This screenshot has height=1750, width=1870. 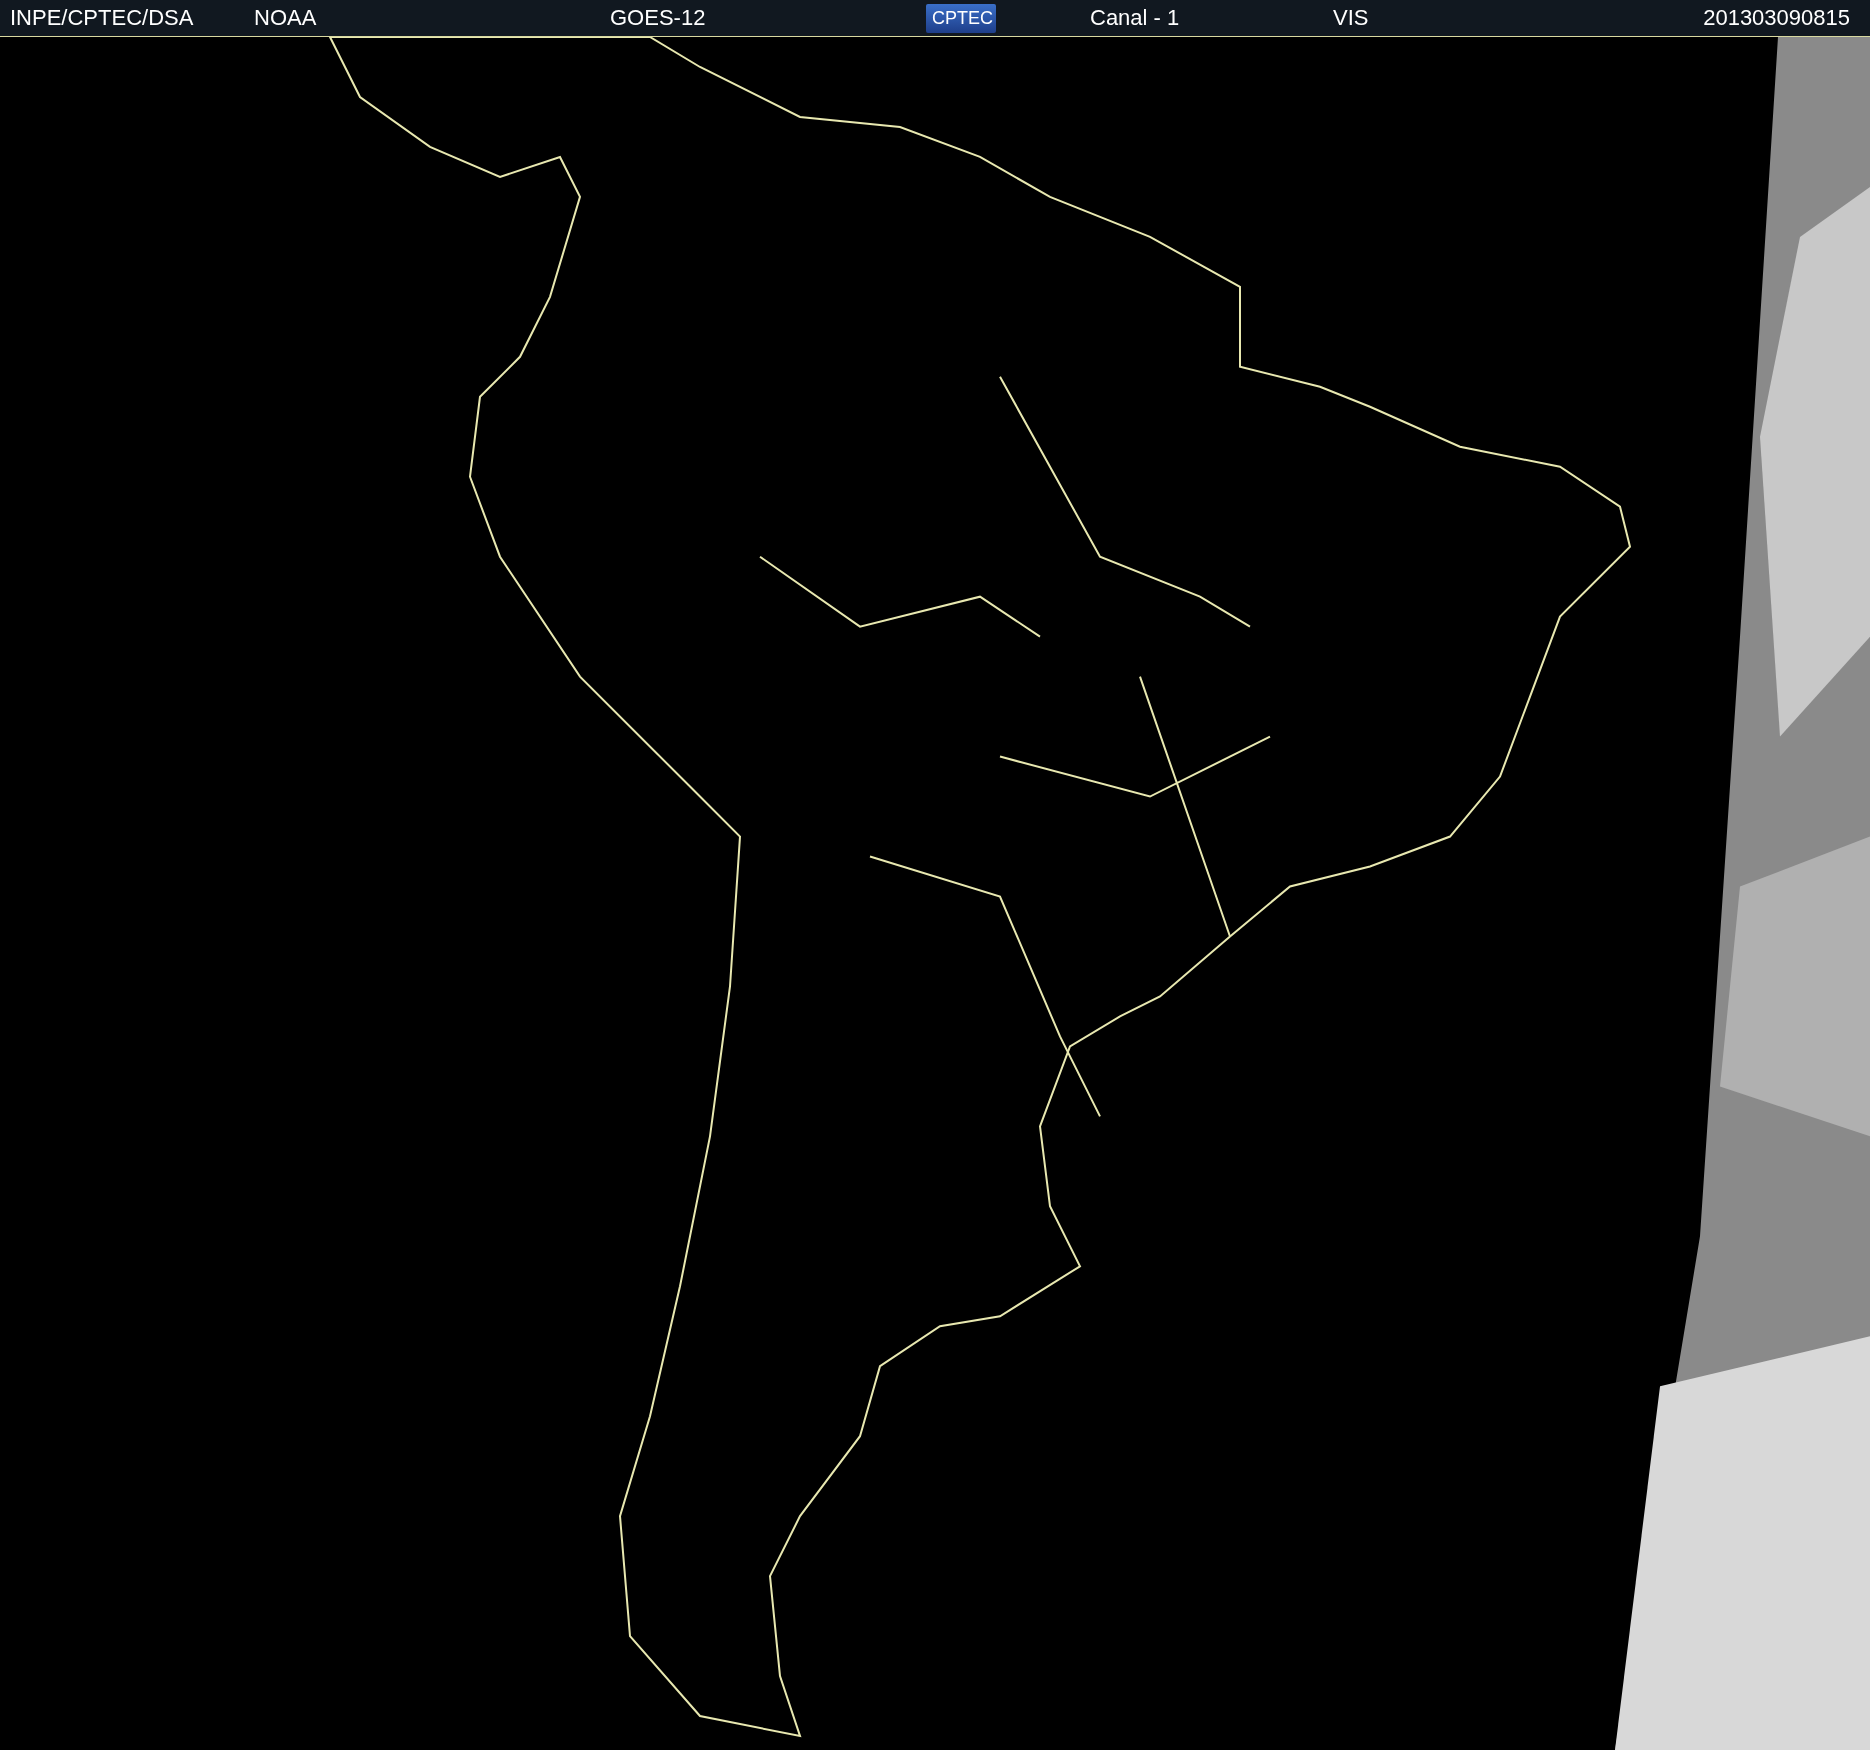 I want to click on header-label: VIS, so click(x=1351, y=18).